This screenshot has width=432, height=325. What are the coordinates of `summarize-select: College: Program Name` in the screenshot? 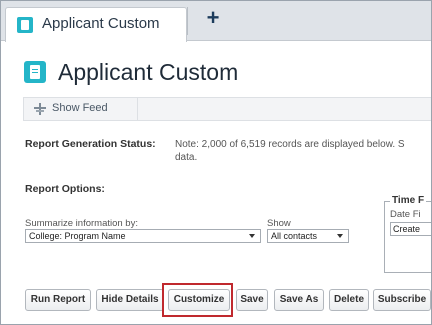 It's located at (143, 236).